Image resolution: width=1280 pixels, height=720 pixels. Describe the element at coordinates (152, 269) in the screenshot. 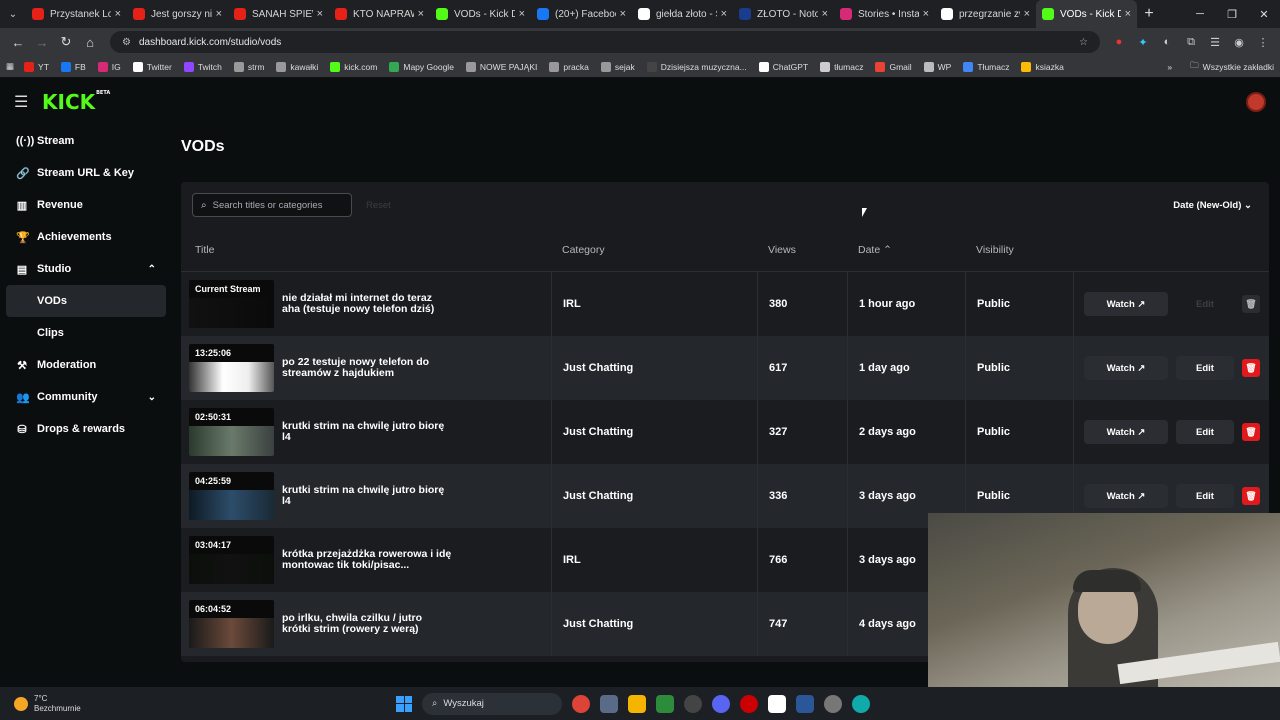

I see `chevron-icon: ⌃` at that location.